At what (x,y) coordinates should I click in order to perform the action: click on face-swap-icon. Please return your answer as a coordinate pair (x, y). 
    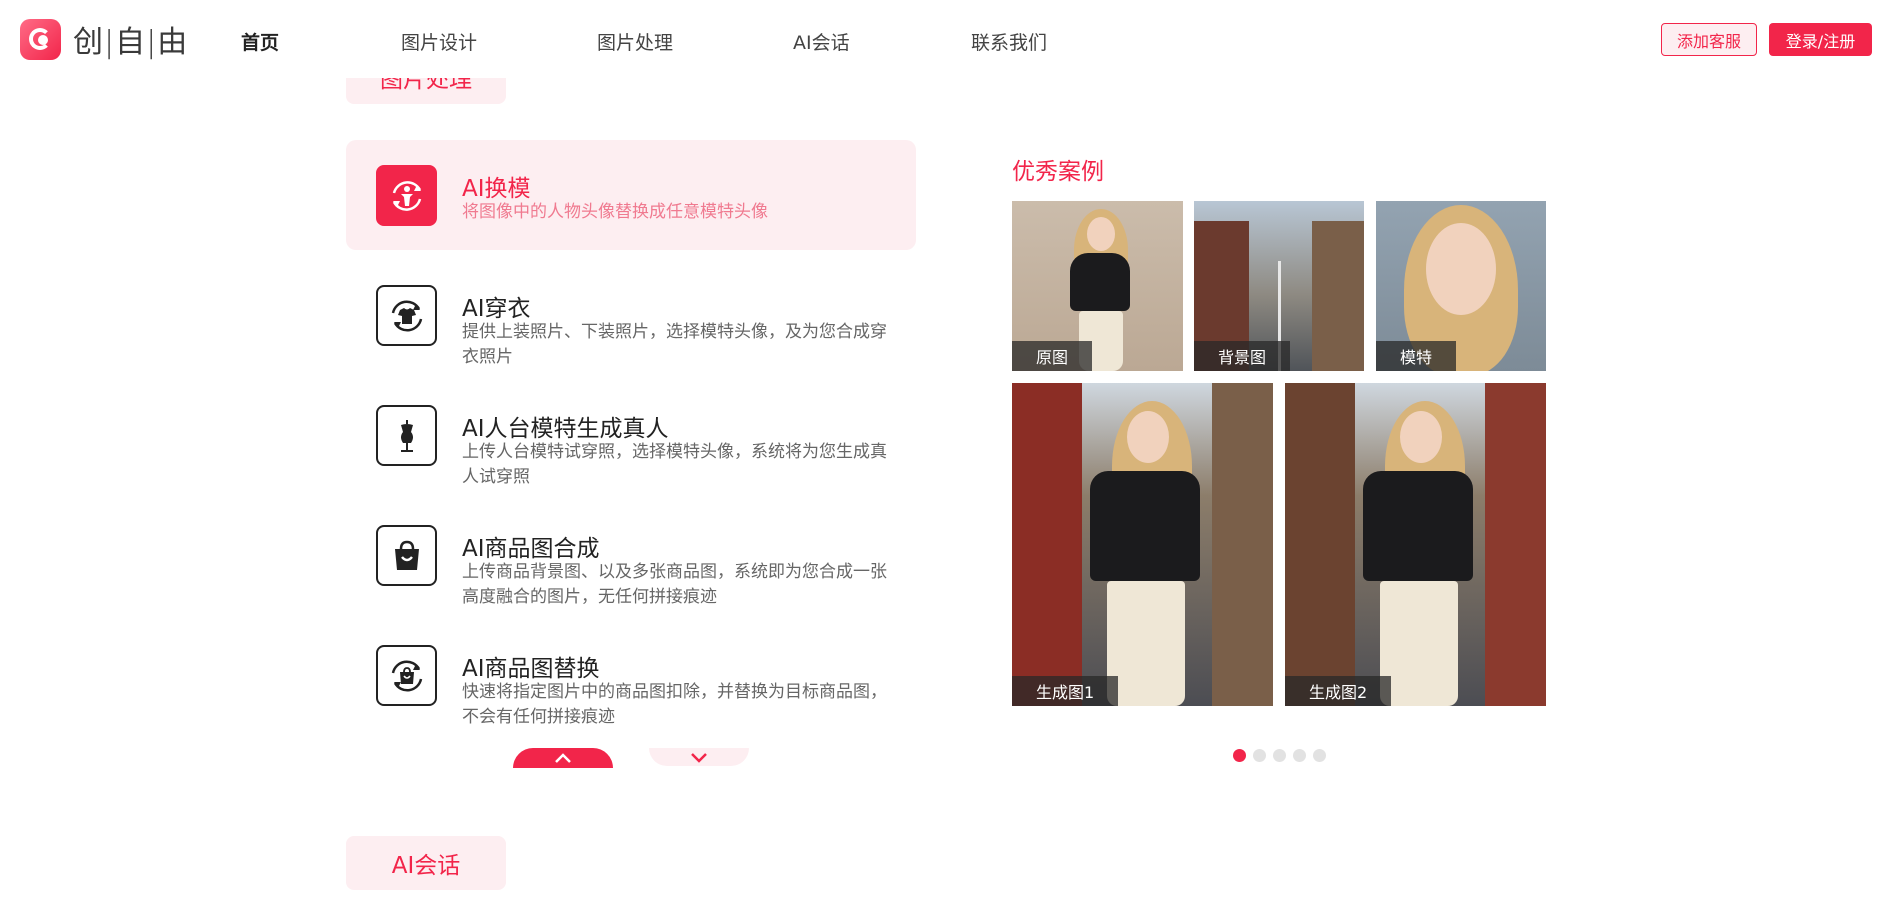
    Looking at the image, I should click on (406, 195).